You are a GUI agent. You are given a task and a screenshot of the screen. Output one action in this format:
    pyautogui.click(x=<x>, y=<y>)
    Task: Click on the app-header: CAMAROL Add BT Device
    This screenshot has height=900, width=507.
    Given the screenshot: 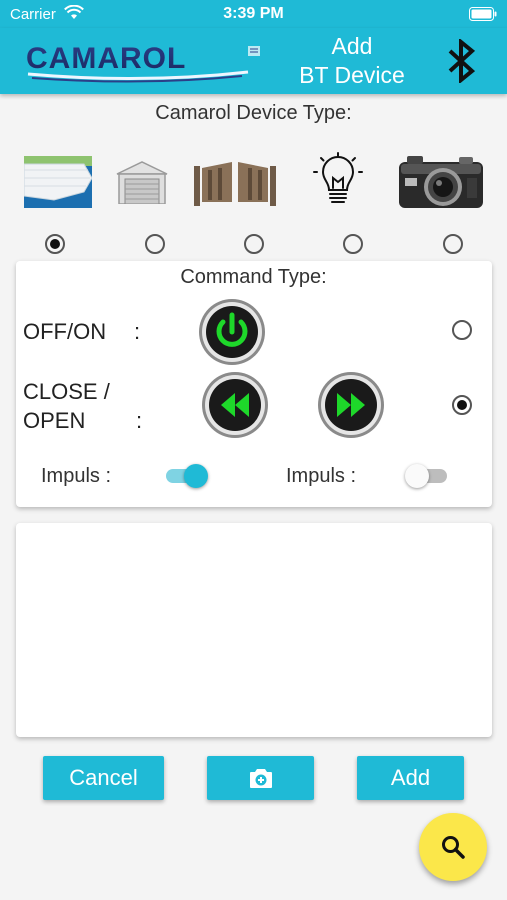 What is the action you would take?
    pyautogui.click(x=253, y=61)
    